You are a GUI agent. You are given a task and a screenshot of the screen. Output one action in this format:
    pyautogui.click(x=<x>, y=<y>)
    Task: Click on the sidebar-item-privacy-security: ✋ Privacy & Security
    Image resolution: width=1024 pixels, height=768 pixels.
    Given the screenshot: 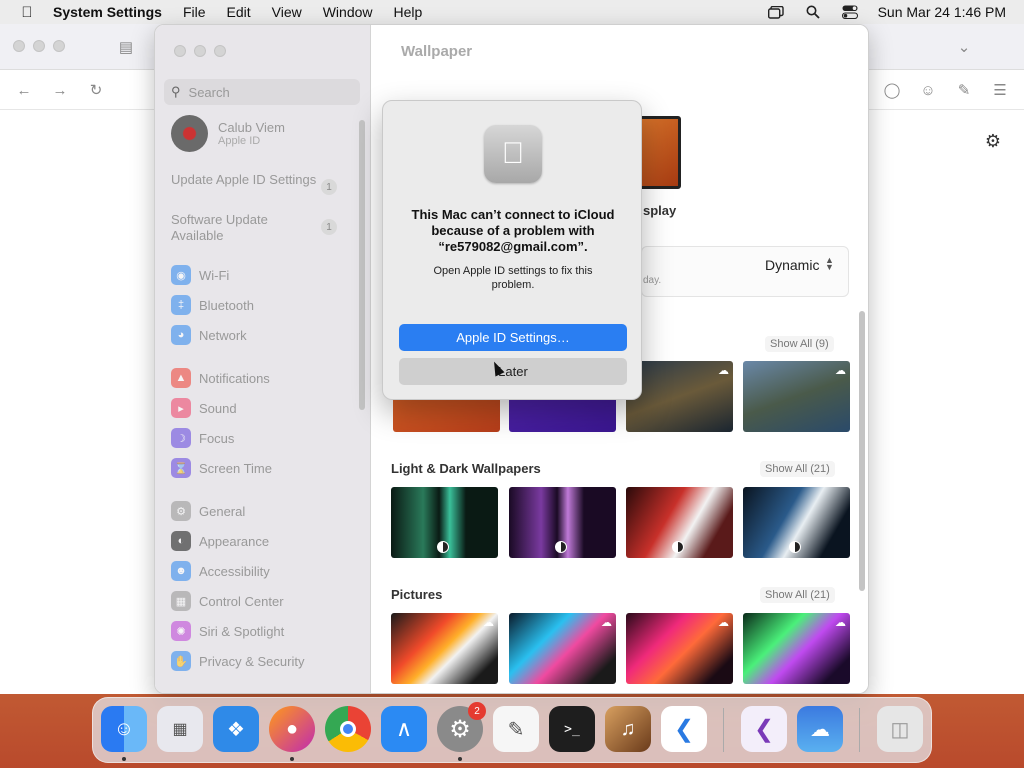 What is the action you would take?
    pyautogui.click(x=237, y=661)
    